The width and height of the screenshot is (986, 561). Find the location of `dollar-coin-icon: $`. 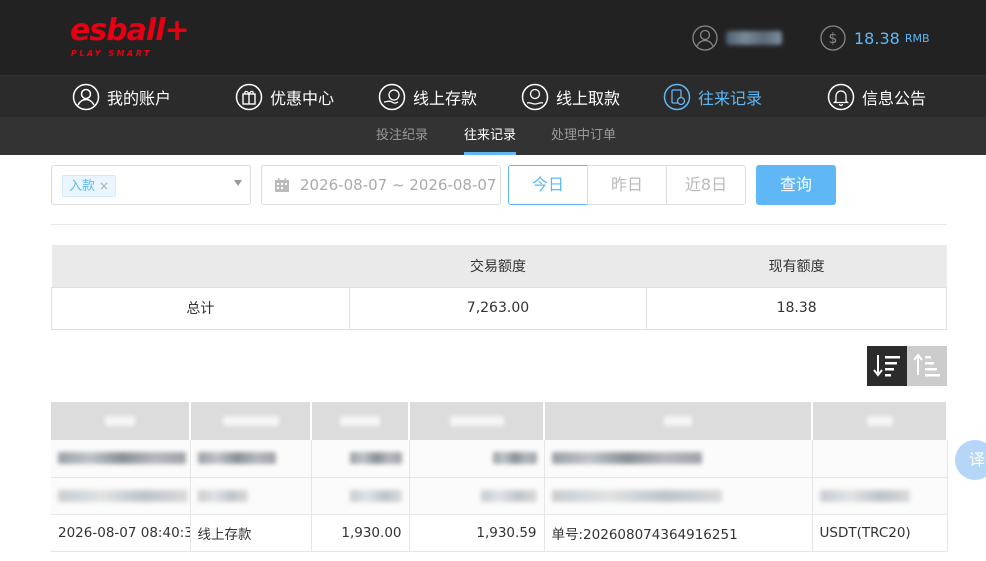

dollar-coin-icon: $ is located at coordinates (833, 38).